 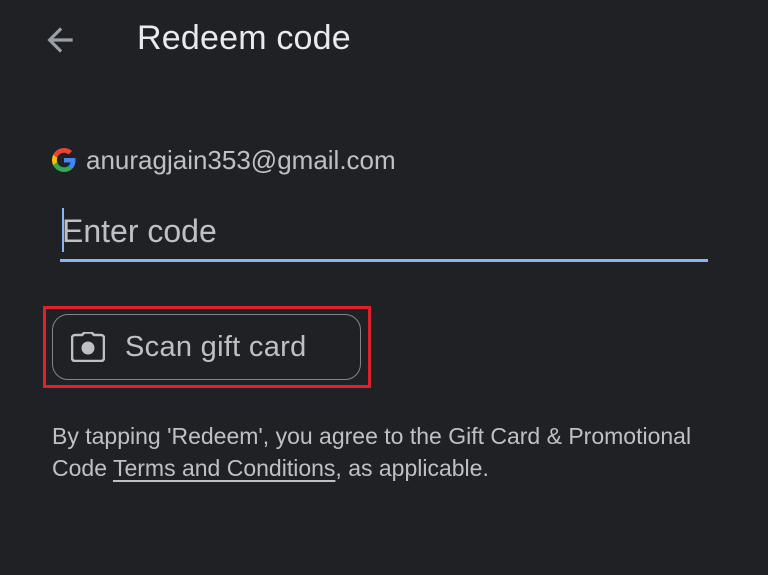 What do you see at coordinates (216, 346) in the screenshot?
I see `scan-gift-card-label: Scan gift card` at bounding box center [216, 346].